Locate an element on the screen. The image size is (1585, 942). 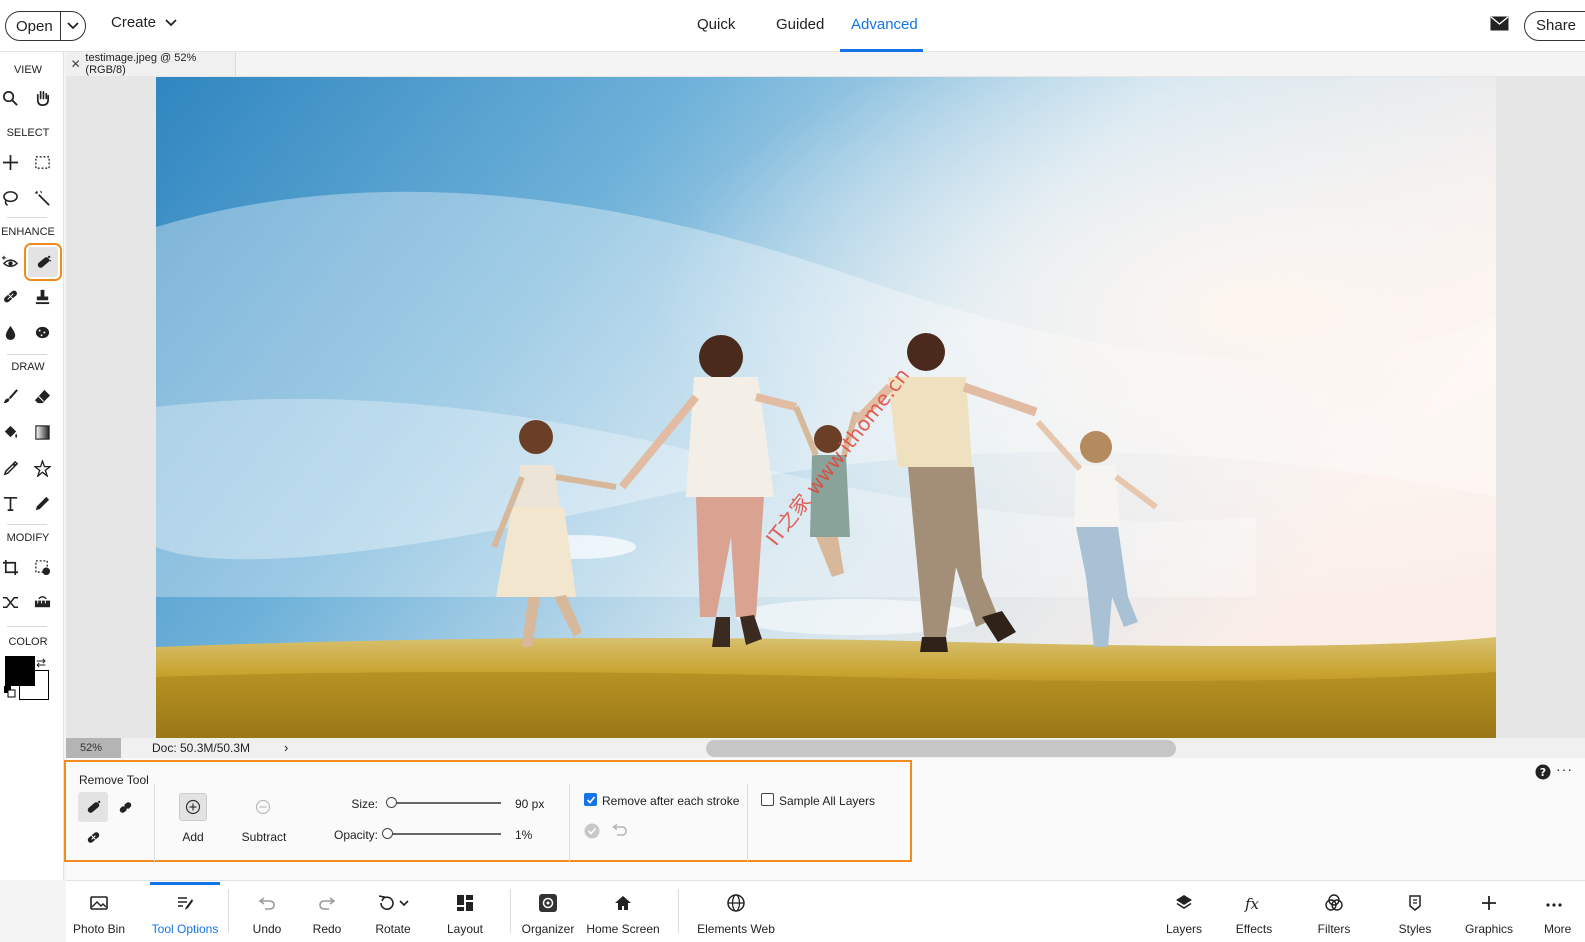
spot-healing-variant-icon is located at coordinates (125, 807).